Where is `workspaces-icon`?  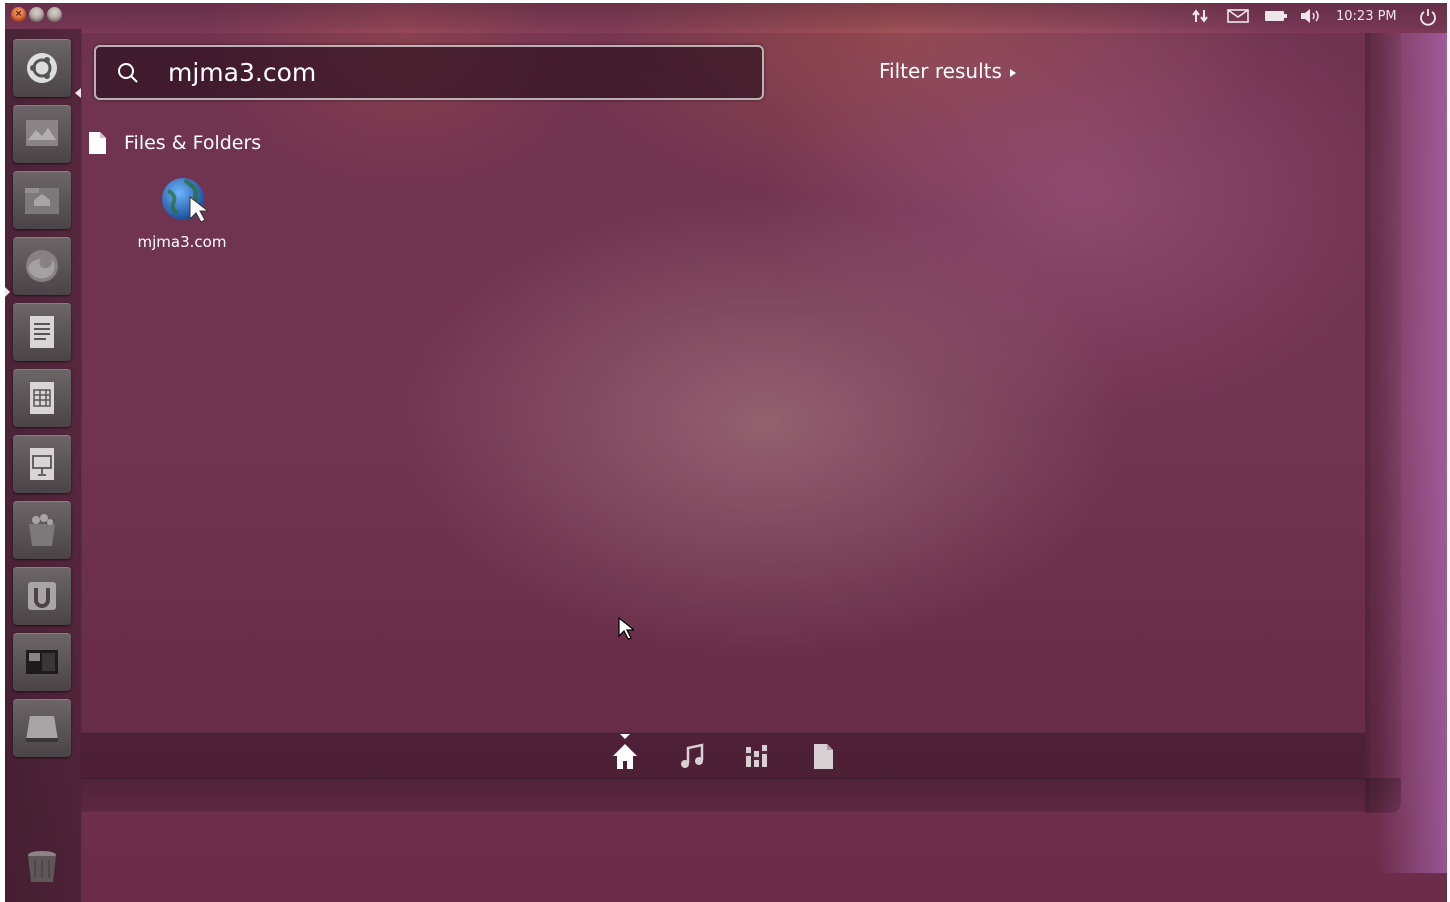 workspaces-icon is located at coordinates (42, 133).